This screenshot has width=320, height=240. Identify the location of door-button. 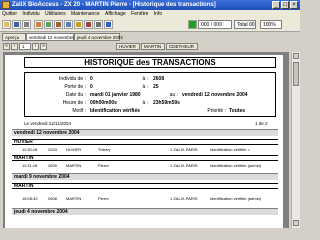
(58, 24).